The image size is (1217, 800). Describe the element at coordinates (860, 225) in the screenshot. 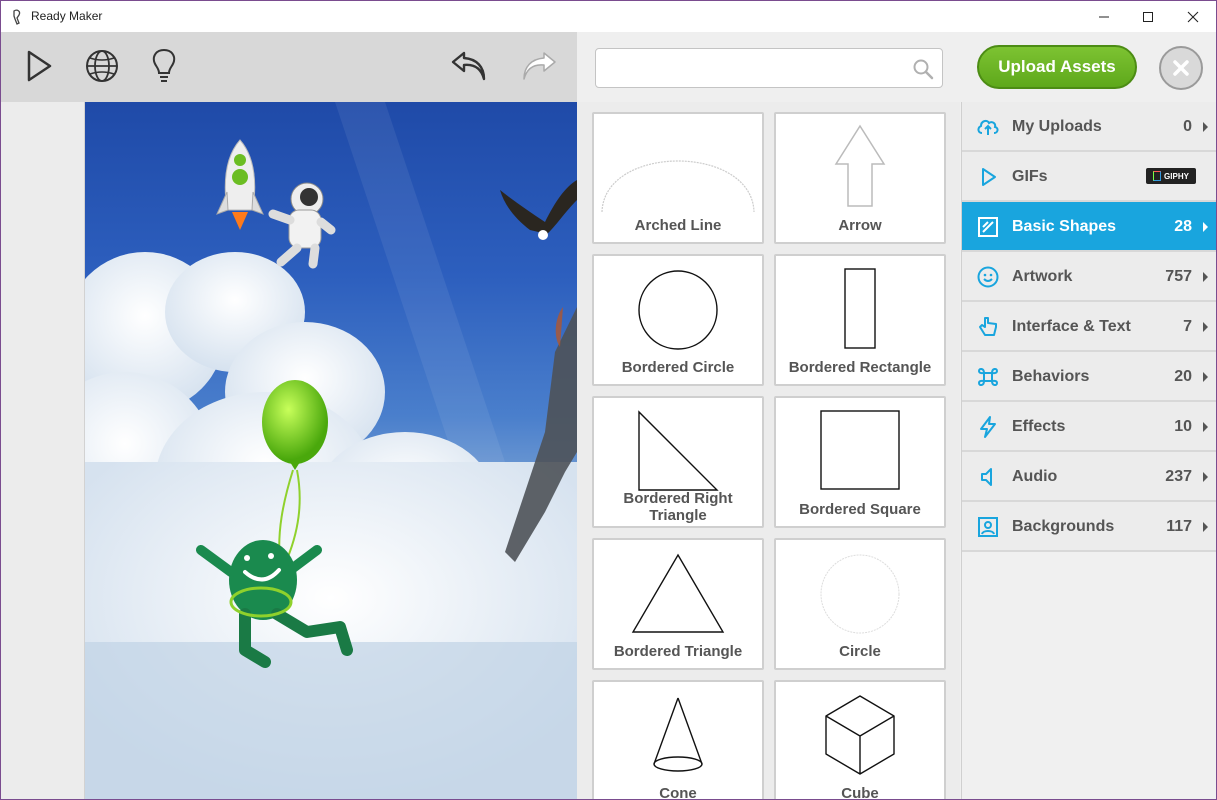

I see `shape-label: Arrow` at that location.